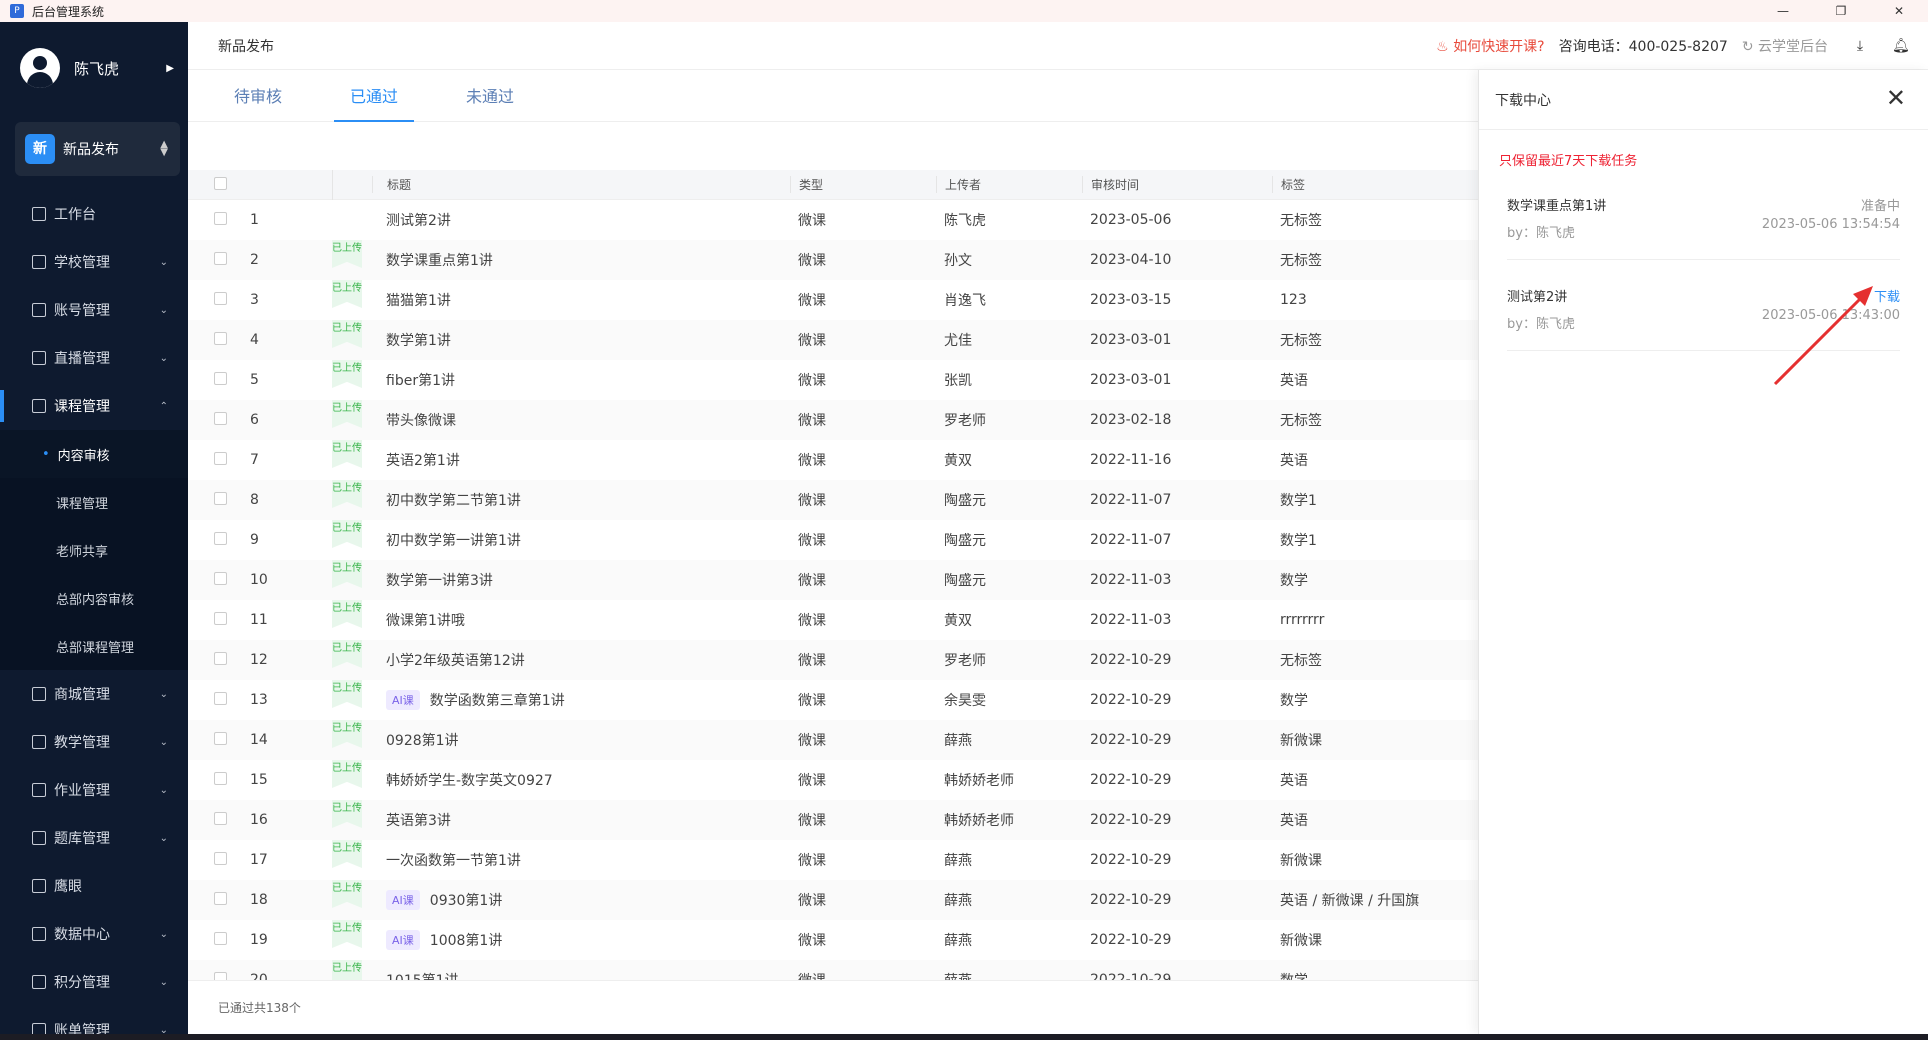  What do you see at coordinates (466, 940) in the screenshot?
I see `row-title: 1008第1讲` at bounding box center [466, 940].